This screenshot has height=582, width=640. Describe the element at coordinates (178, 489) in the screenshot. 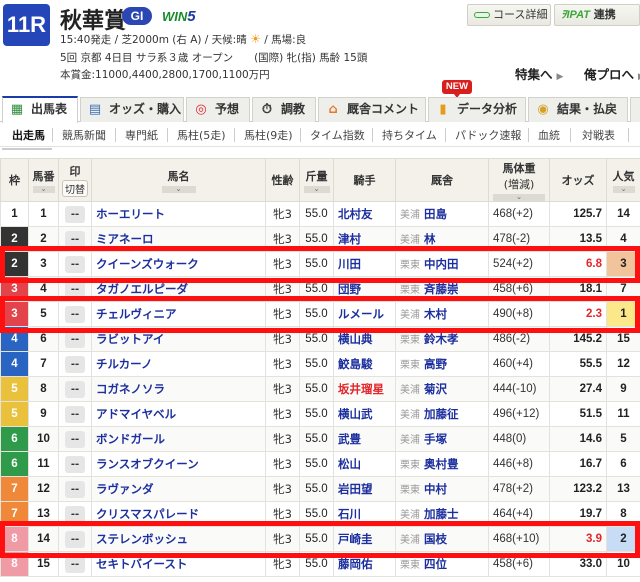

I see `horse-name-link: ラヴァンダ` at that location.